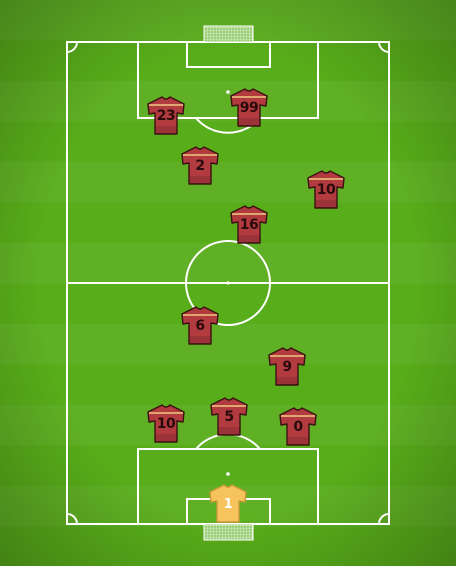  I want to click on center-spot, so click(228, 283).